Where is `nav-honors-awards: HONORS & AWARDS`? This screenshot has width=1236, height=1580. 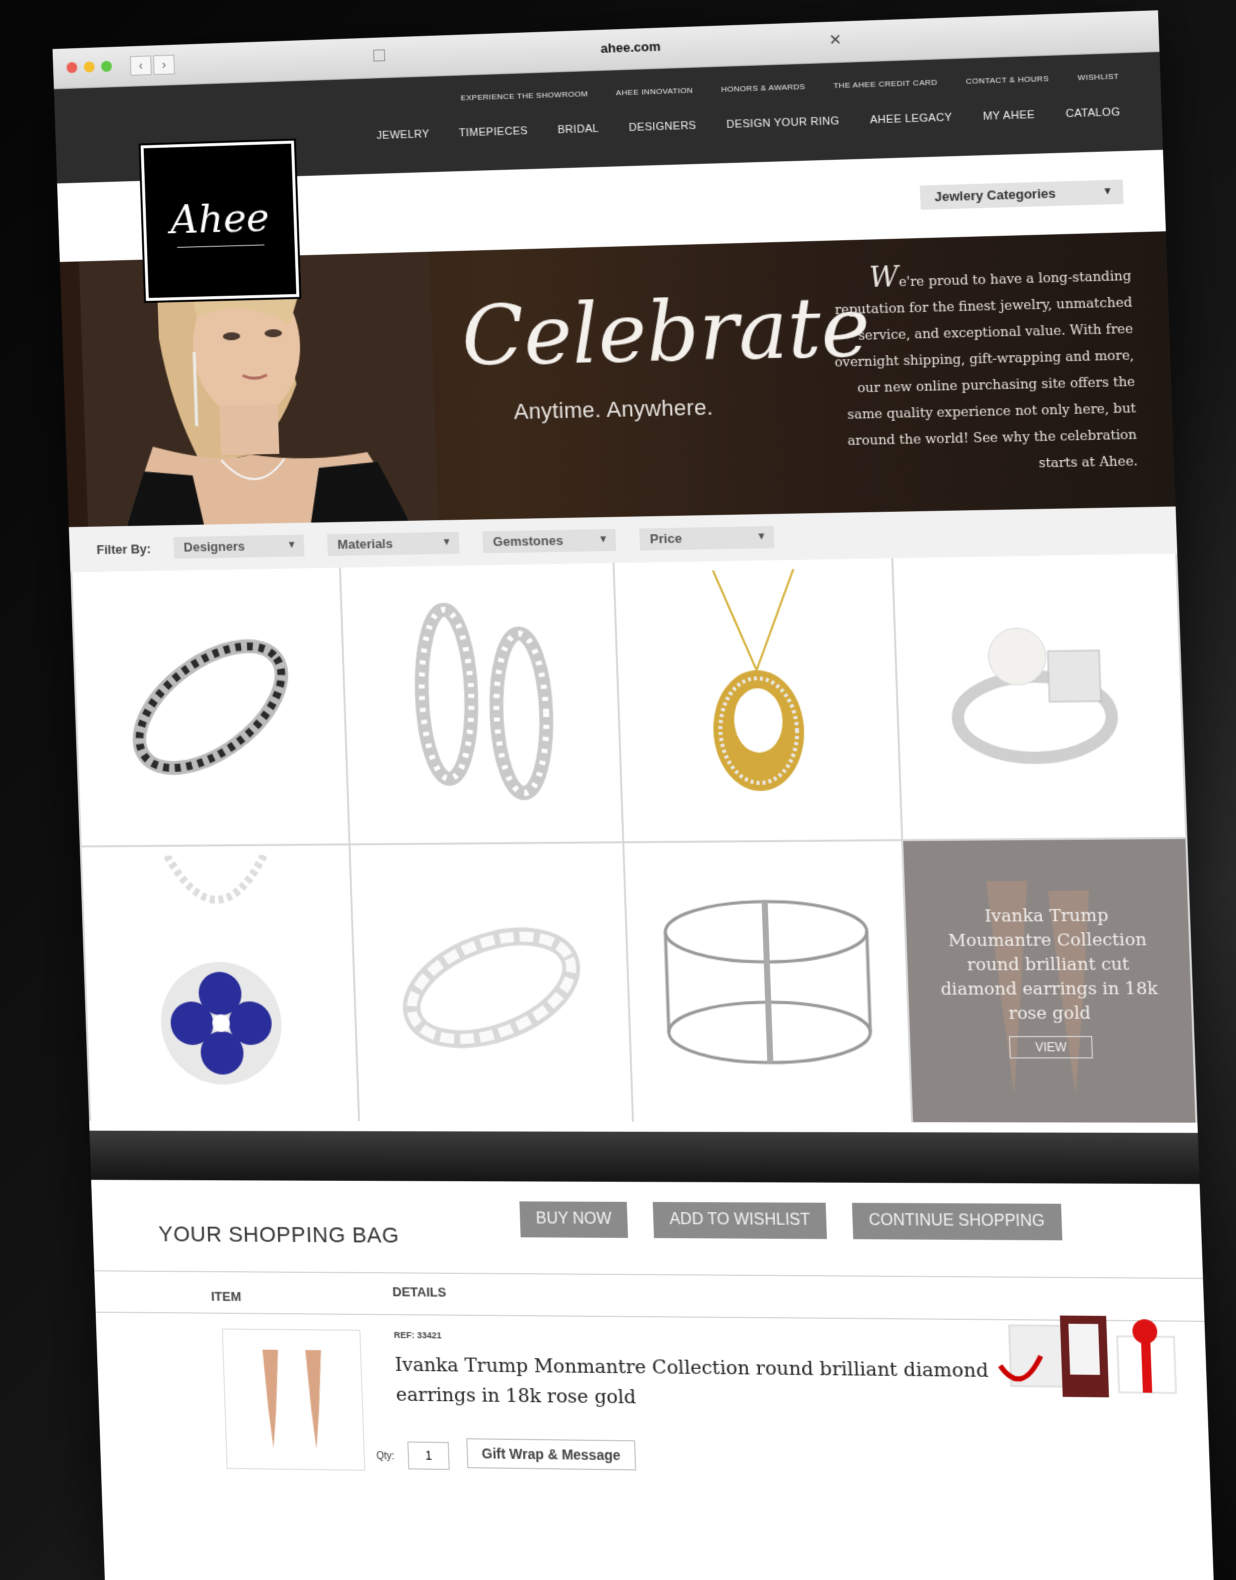 nav-honors-awards: HONORS & AWARDS is located at coordinates (763, 88).